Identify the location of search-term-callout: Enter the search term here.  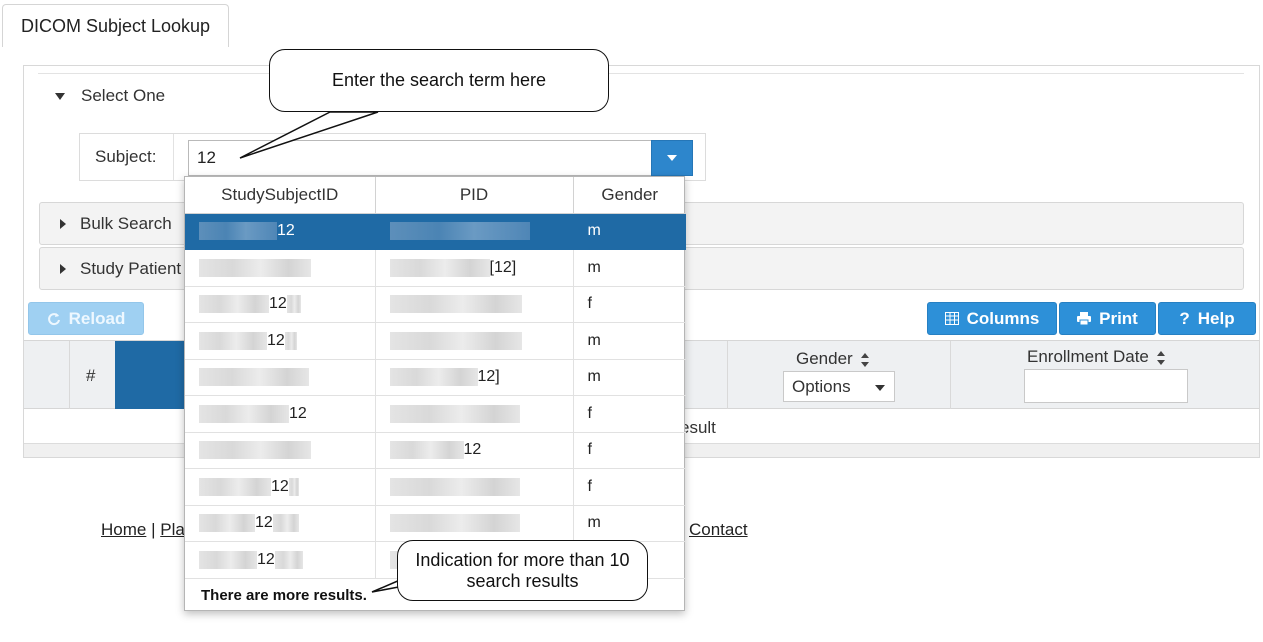
(439, 80).